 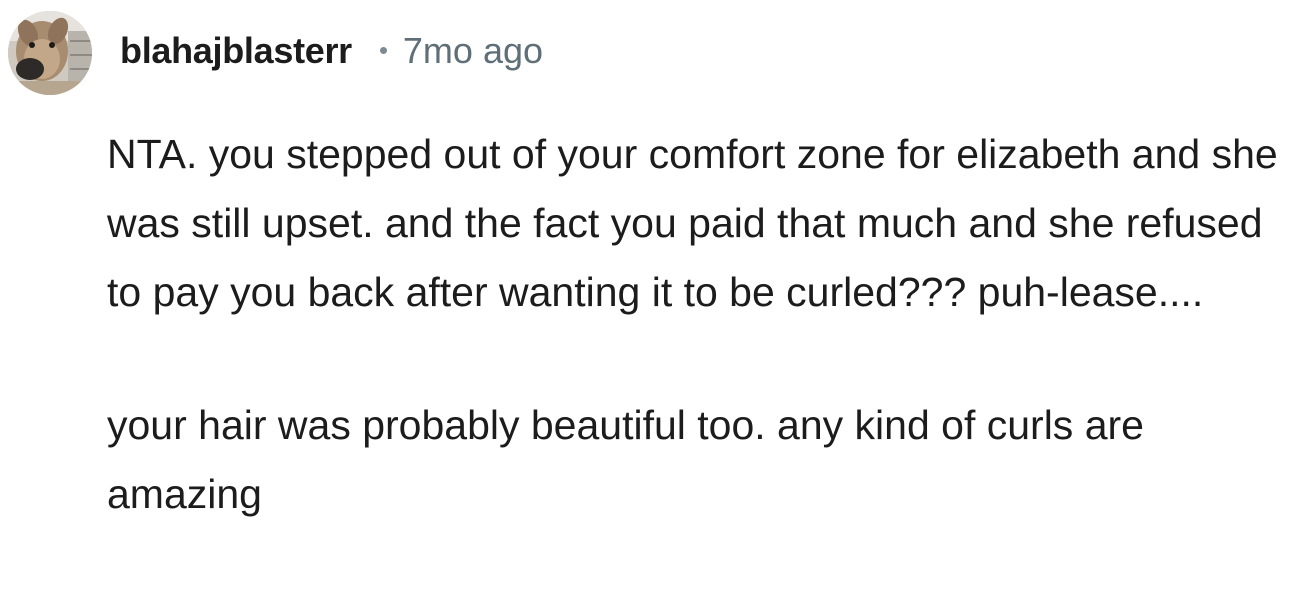 I want to click on avatar, so click(x=50, y=53).